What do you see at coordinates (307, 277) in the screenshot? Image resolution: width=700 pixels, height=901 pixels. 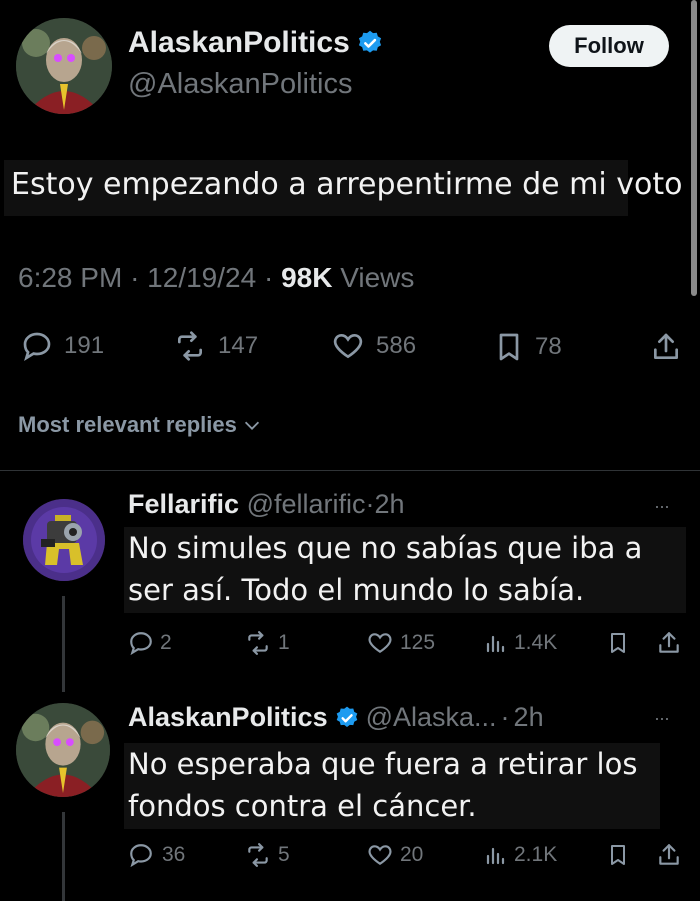 I see `views-count: 98K` at bounding box center [307, 277].